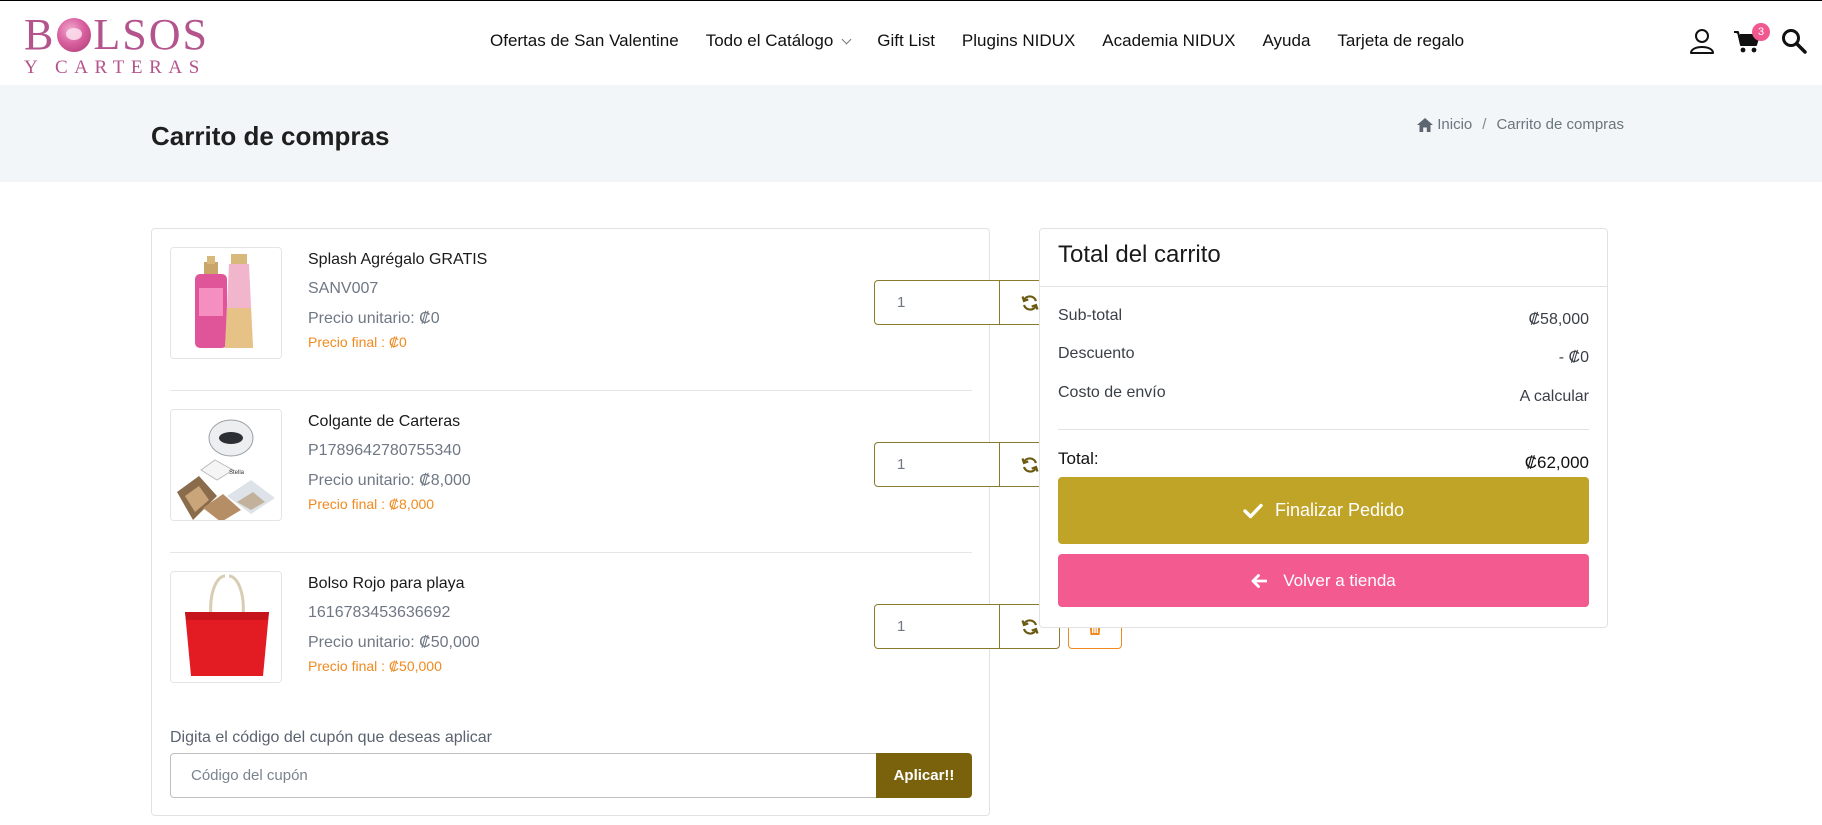 This screenshot has height=825, width=1822. I want to click on product-sku: 1616783453636692, so click(379, 612).